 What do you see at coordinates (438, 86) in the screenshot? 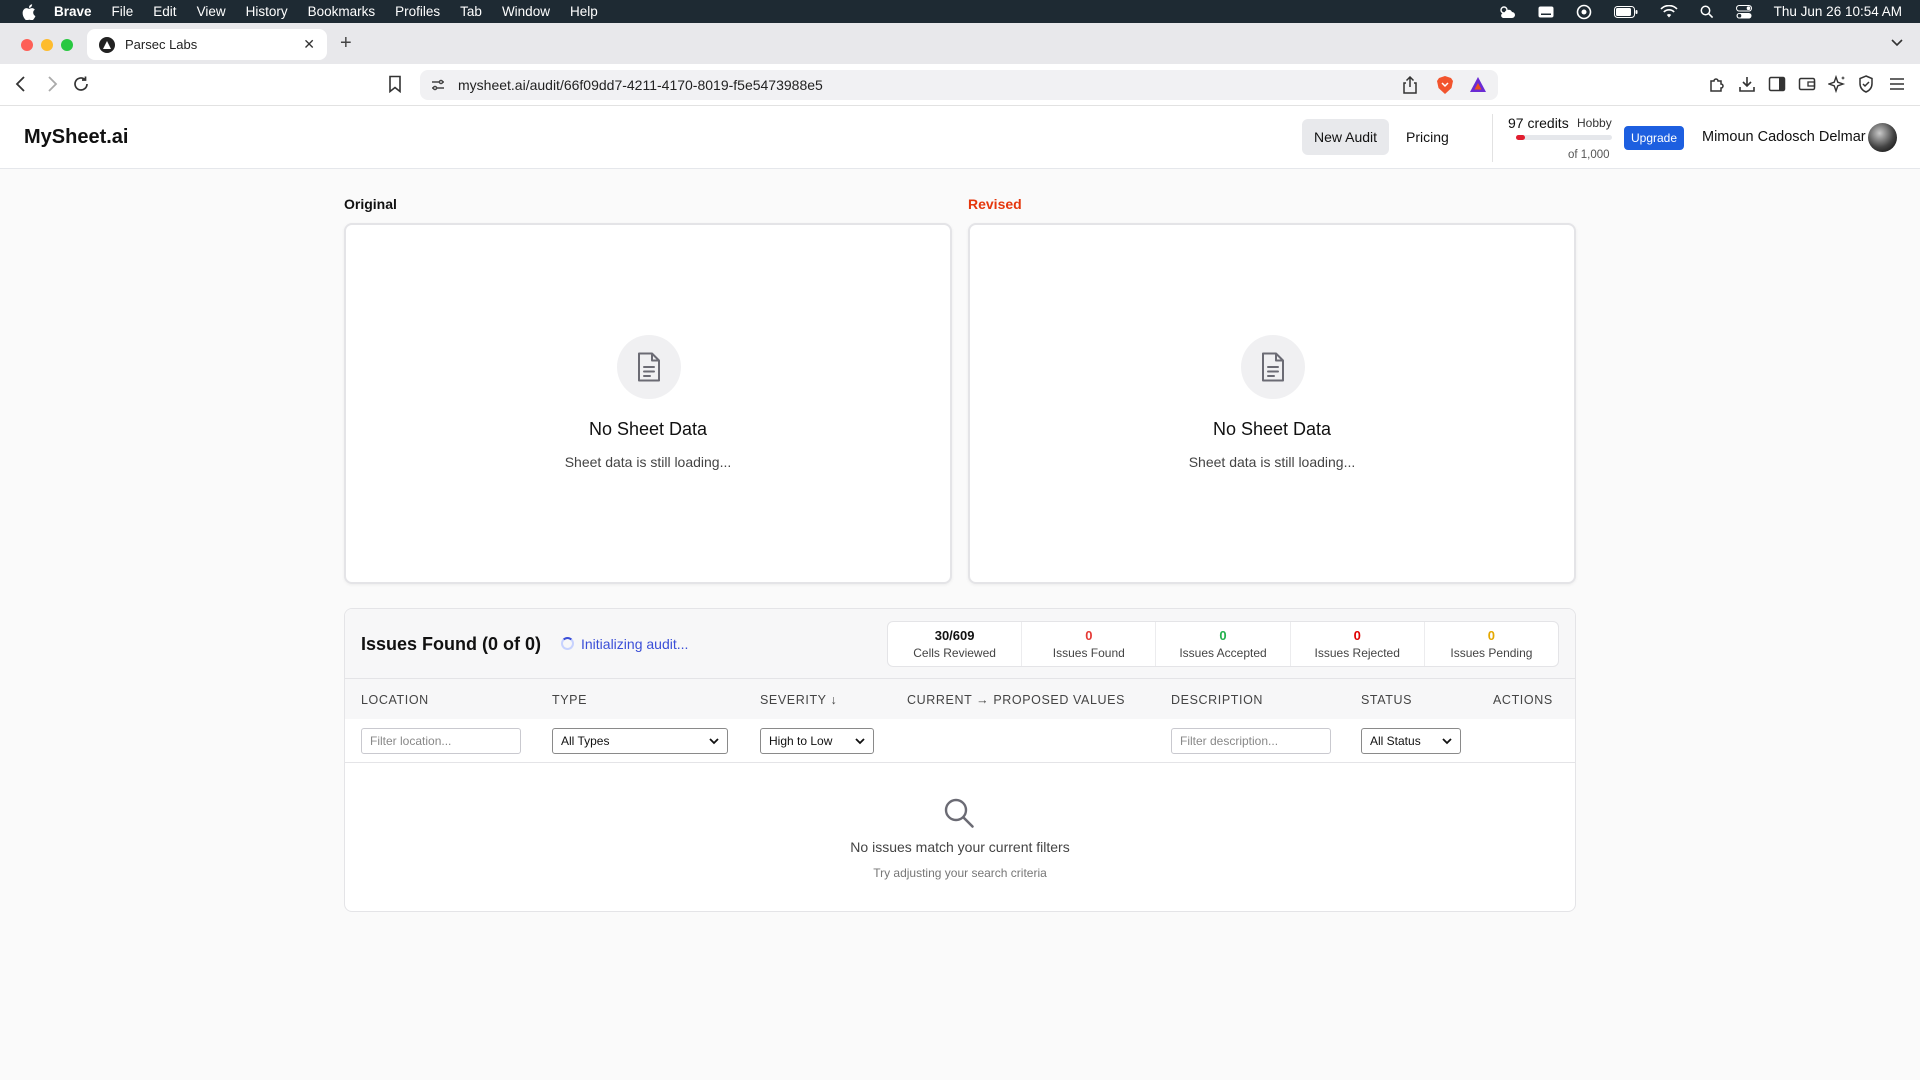
I see `site-settings-icon` at bounding box center [438, 86].